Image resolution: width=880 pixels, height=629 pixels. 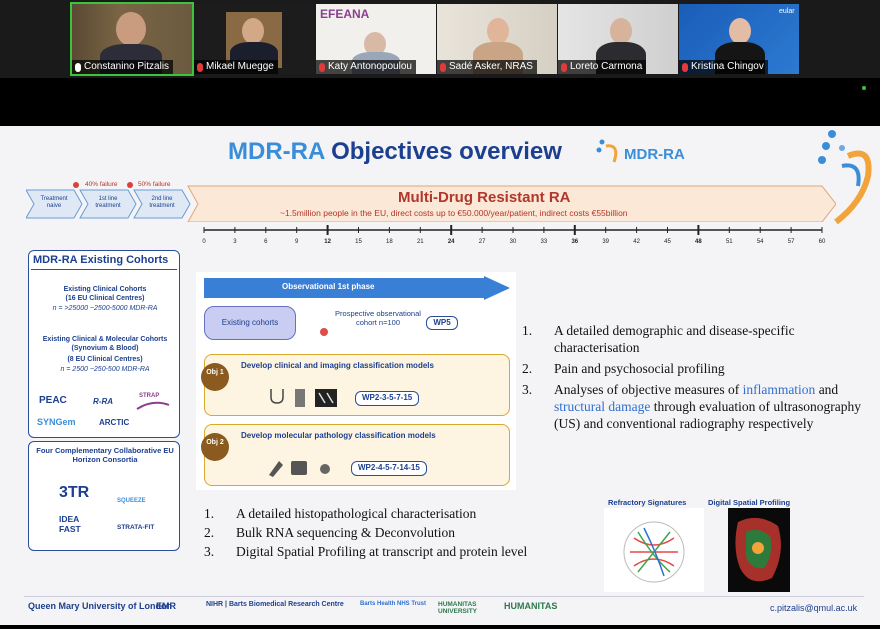 I want to click on timeline-tick-label: 24, so click(x=451, y=242).